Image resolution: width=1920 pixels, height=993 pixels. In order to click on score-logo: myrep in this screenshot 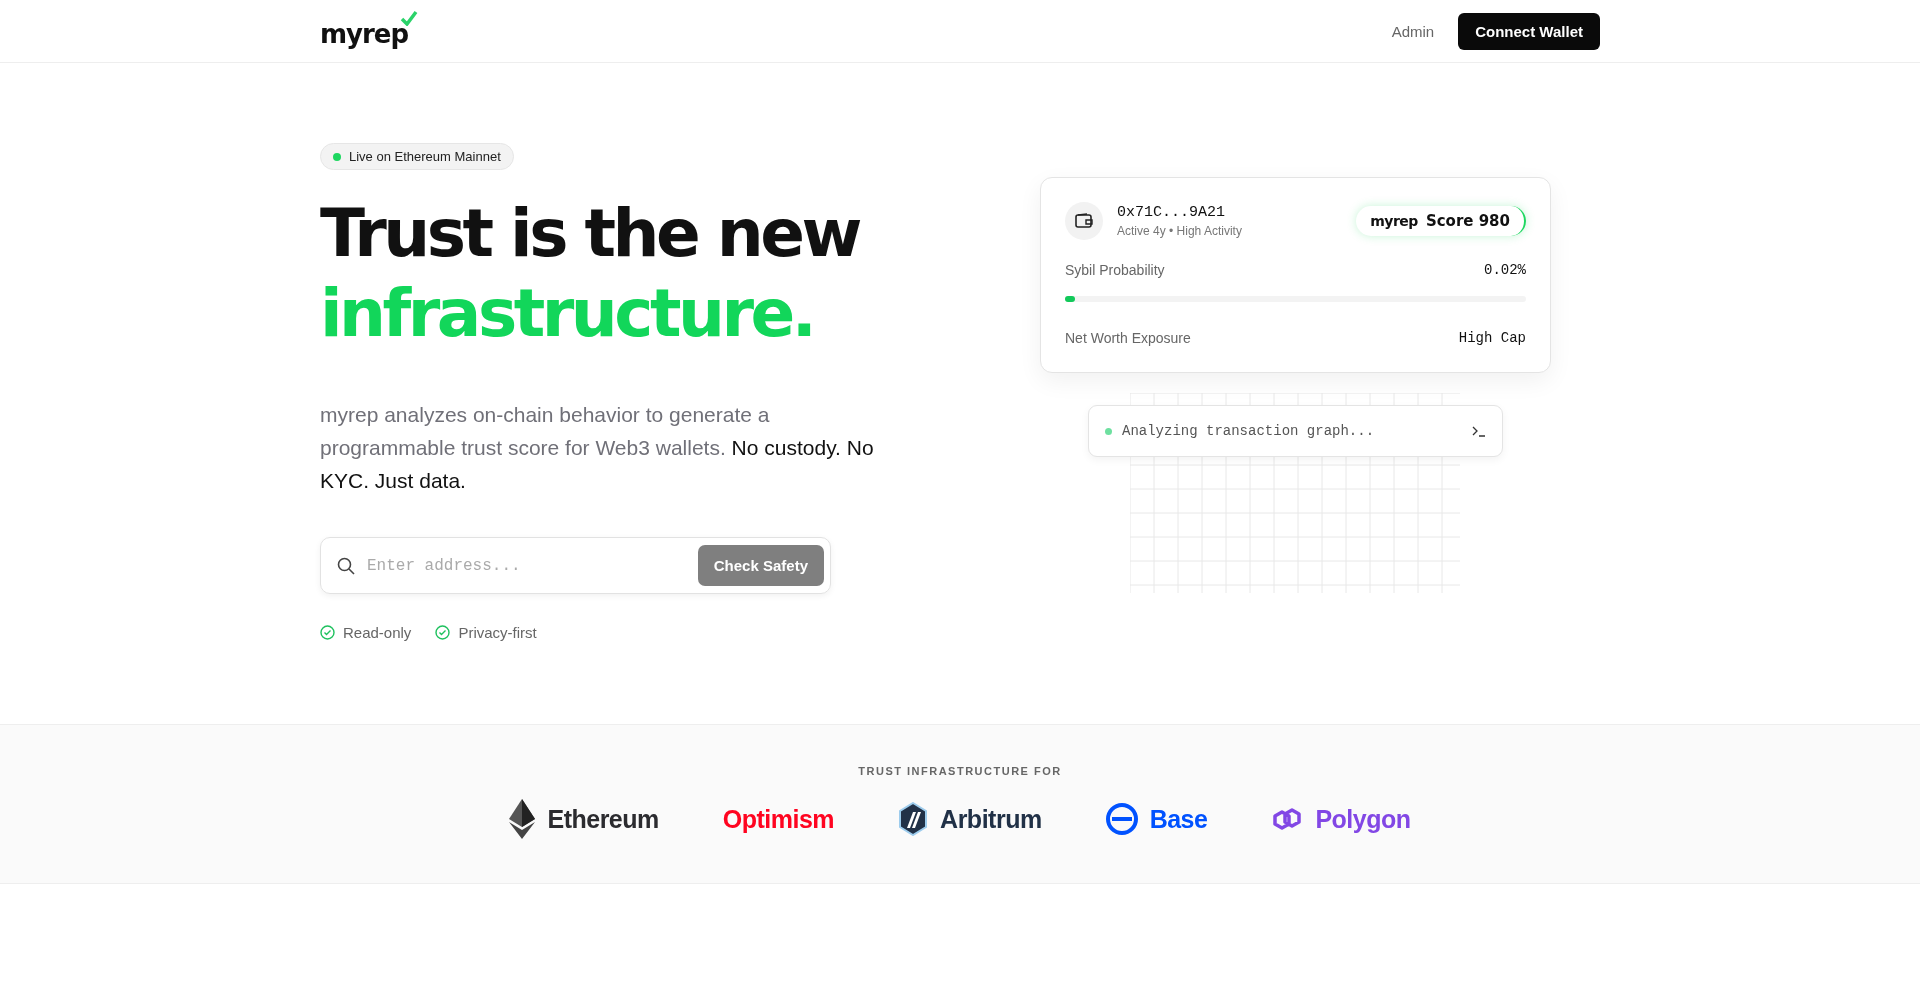, I will do `click(1394, 221)`.